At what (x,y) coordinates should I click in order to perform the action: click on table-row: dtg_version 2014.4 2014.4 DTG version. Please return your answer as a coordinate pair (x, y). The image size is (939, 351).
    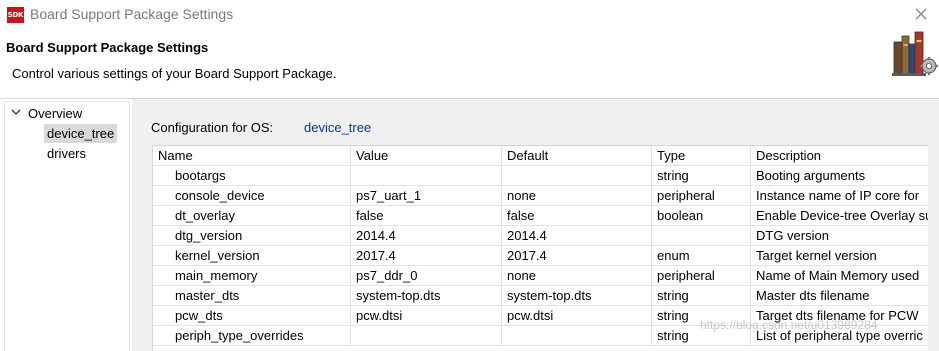
    Looking at the image, I should click on (540, 236).